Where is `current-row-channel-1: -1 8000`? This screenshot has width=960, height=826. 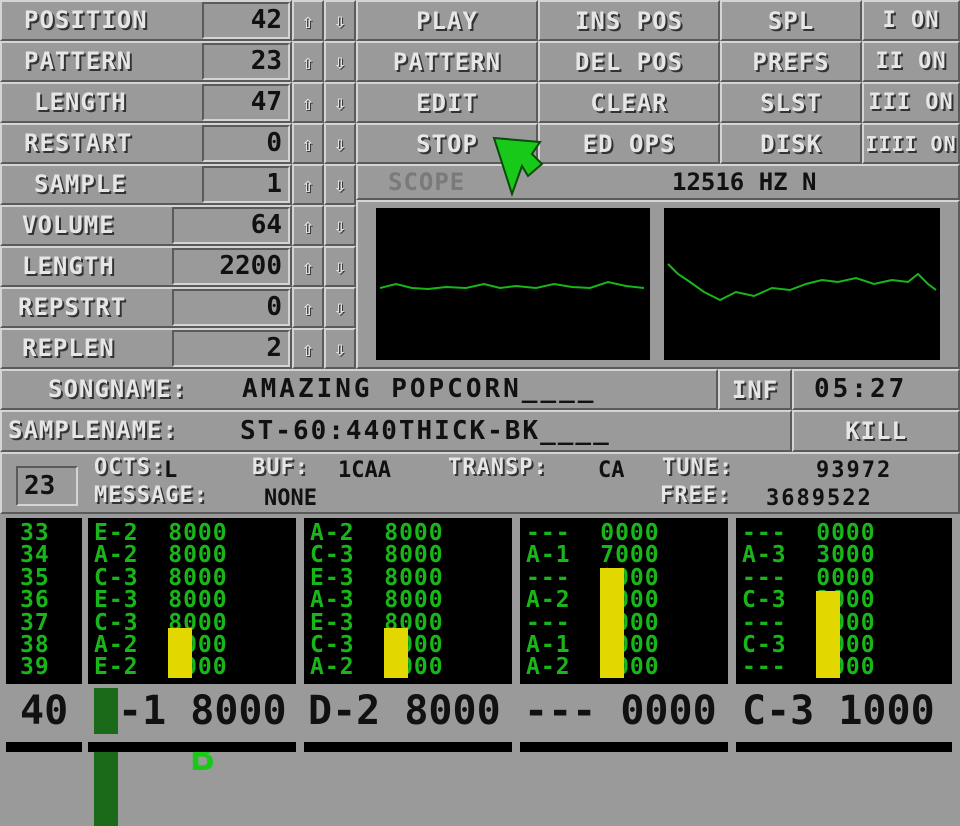
current-row-channel-1: -1 8000 is located at coordinates (202, 711).